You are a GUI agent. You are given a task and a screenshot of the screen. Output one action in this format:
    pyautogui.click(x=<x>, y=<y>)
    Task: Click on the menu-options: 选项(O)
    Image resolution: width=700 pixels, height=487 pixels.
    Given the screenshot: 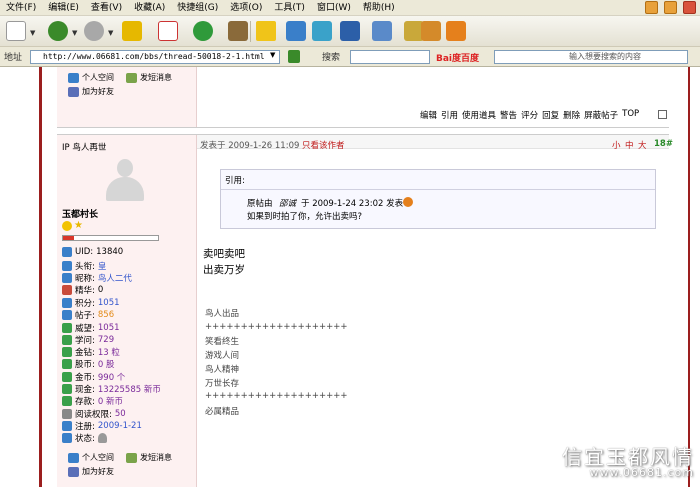 What is the action you would take?
    pyautogui.click(x=246, y=8)
    